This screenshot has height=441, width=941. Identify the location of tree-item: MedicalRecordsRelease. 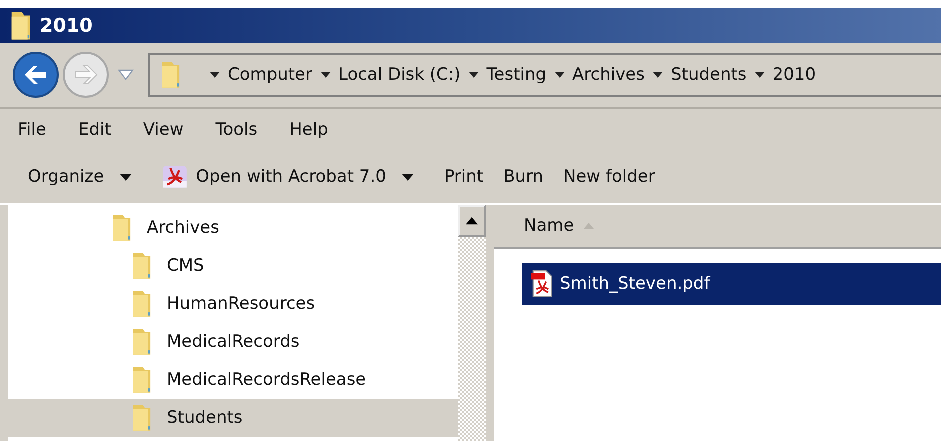
(233, 380).